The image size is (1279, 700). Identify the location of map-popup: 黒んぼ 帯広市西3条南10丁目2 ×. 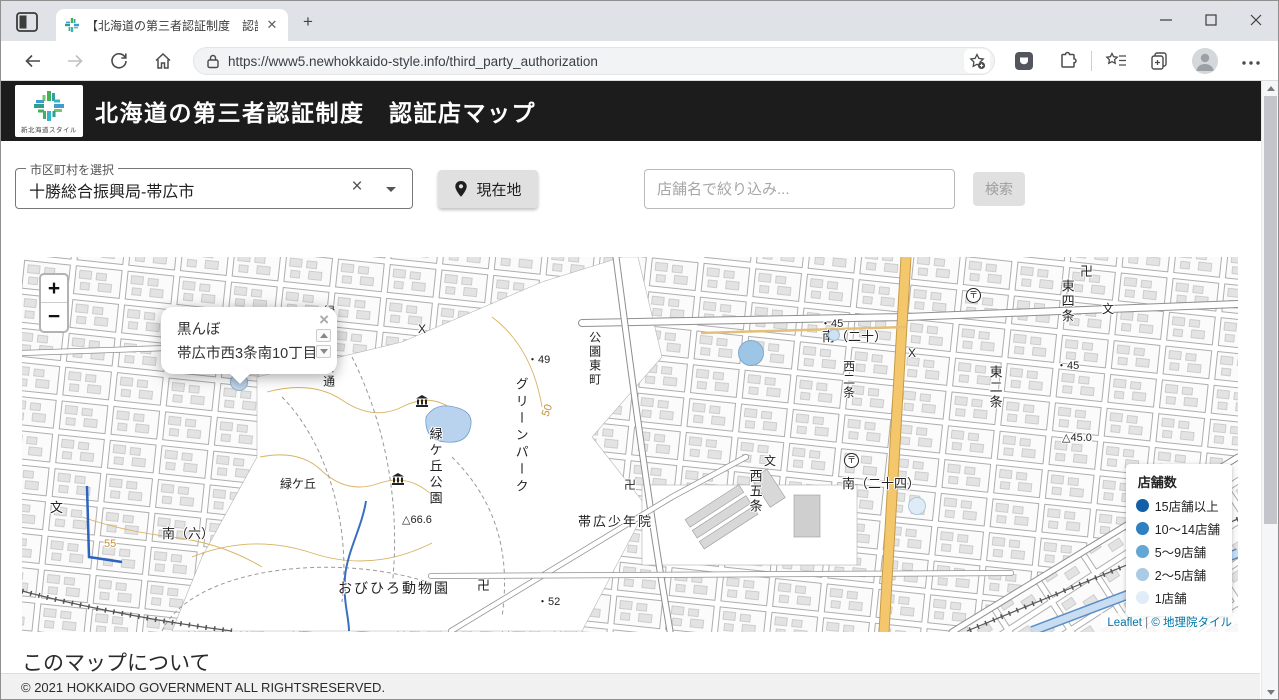
(249, 345).